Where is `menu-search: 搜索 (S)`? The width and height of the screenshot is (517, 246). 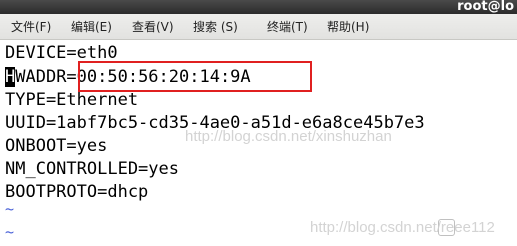 menu-search: 搜索 (S) is located at coordinates (215, 27).